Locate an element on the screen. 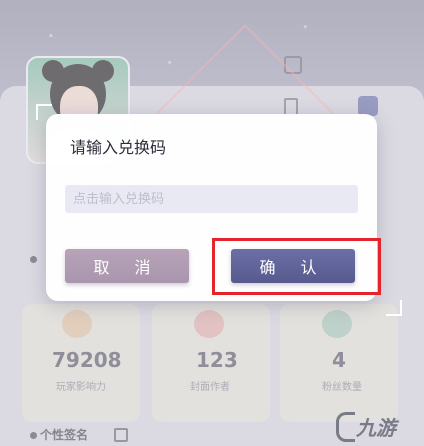  dialog-title: 请输入兑换码 is located at coordinates (118, 147).